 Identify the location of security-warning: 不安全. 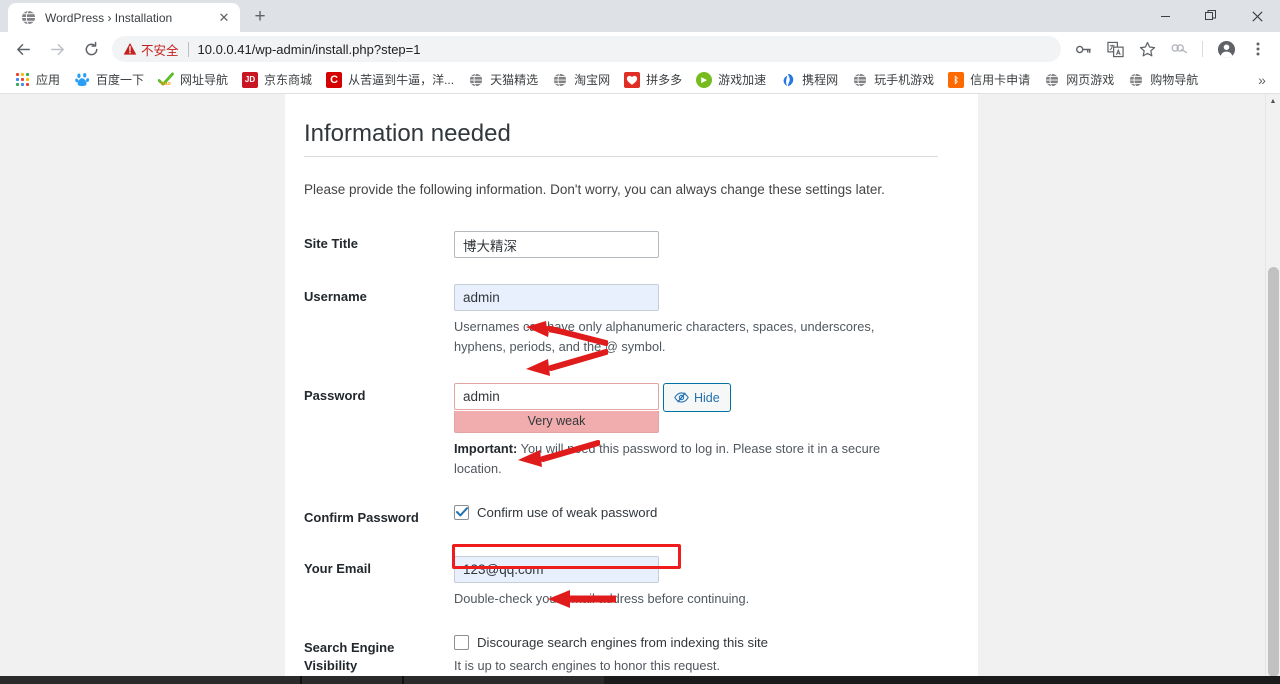
(151, 49).